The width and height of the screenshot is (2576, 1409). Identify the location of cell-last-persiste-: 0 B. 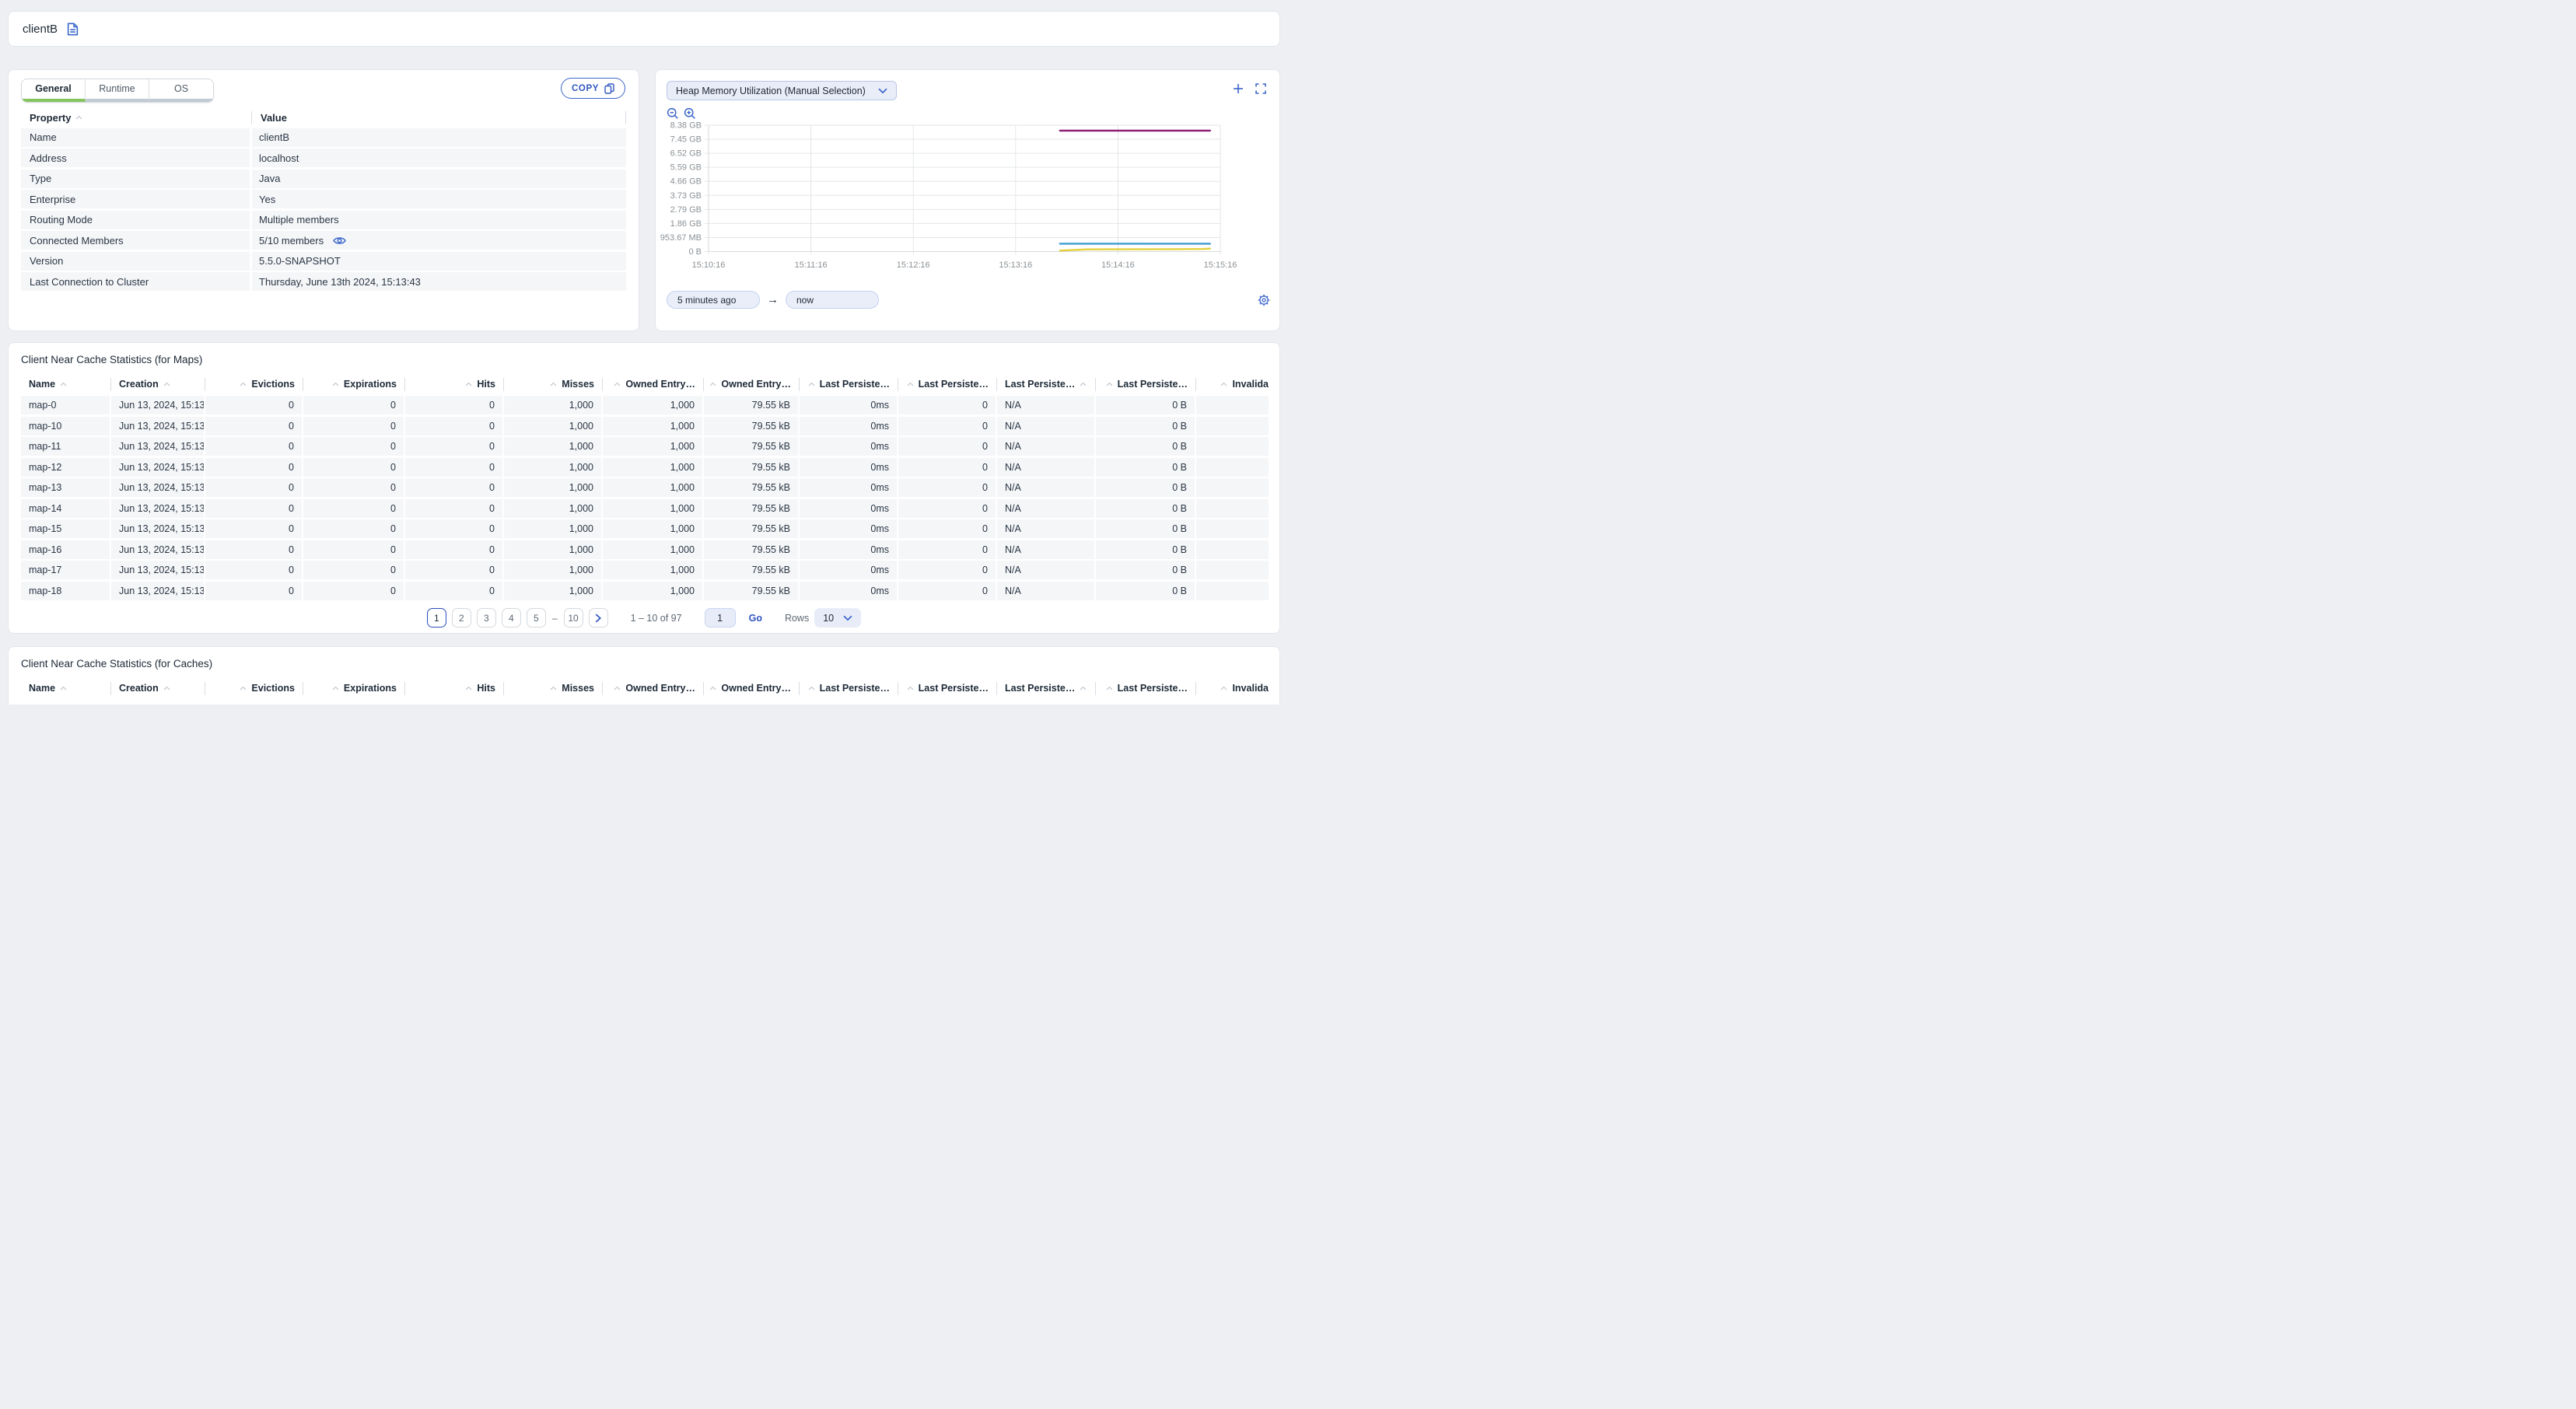
(1146, 467).